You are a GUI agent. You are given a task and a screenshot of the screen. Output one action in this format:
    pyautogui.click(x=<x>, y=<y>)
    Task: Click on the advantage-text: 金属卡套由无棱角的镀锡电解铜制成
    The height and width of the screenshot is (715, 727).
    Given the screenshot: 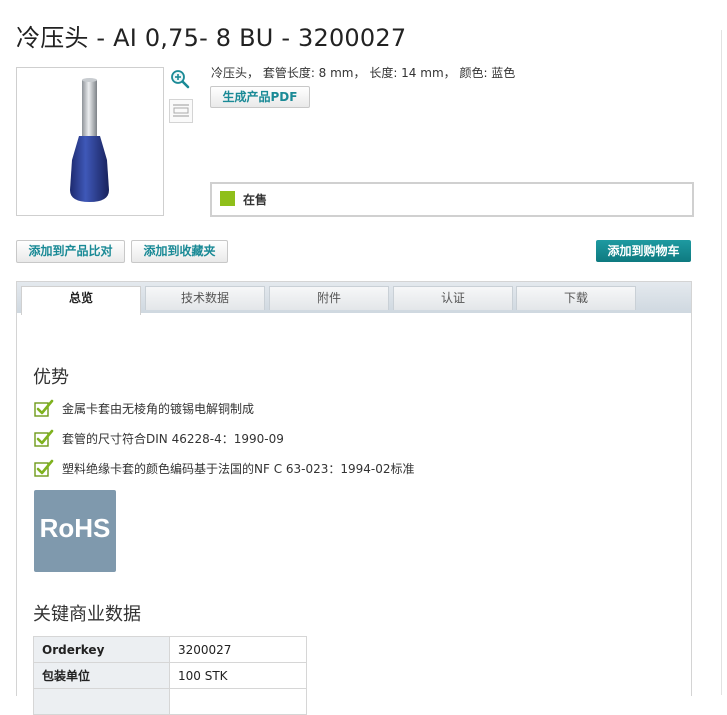 What is the action you would take?
    pyautogui.click(x=158, y=409)
    